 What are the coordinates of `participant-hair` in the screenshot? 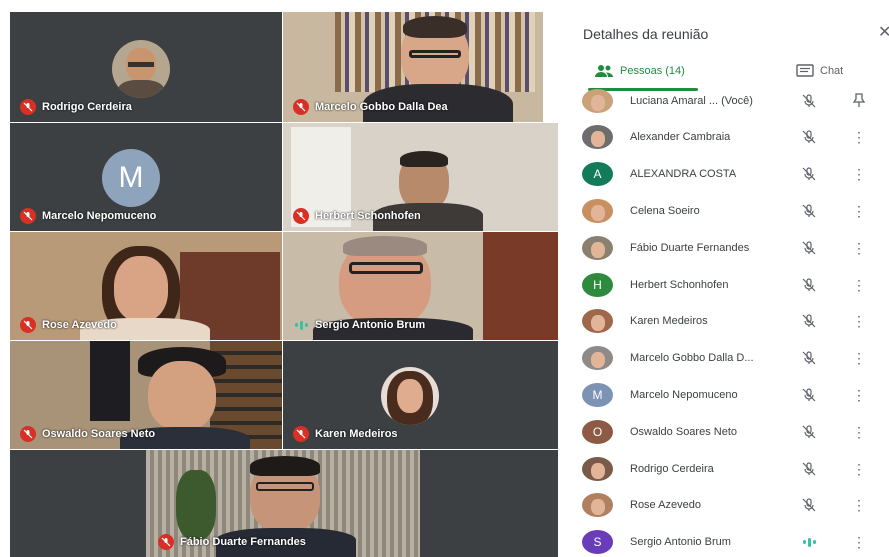 It's located at (435, 27).